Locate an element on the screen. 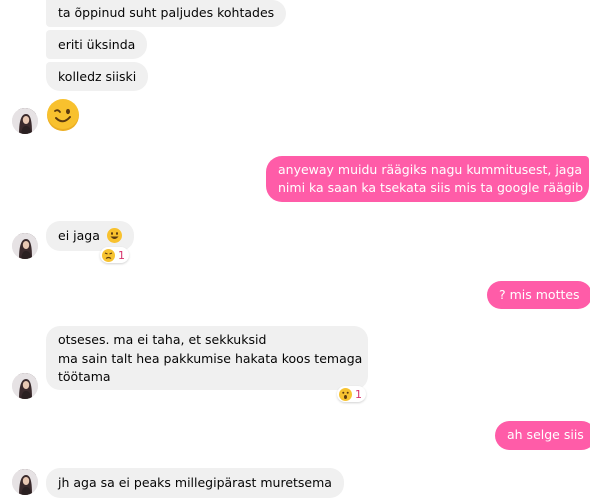 This screenshot has height=501, width=590. message-text: ah selge siis is located at coordinates (545, 434).